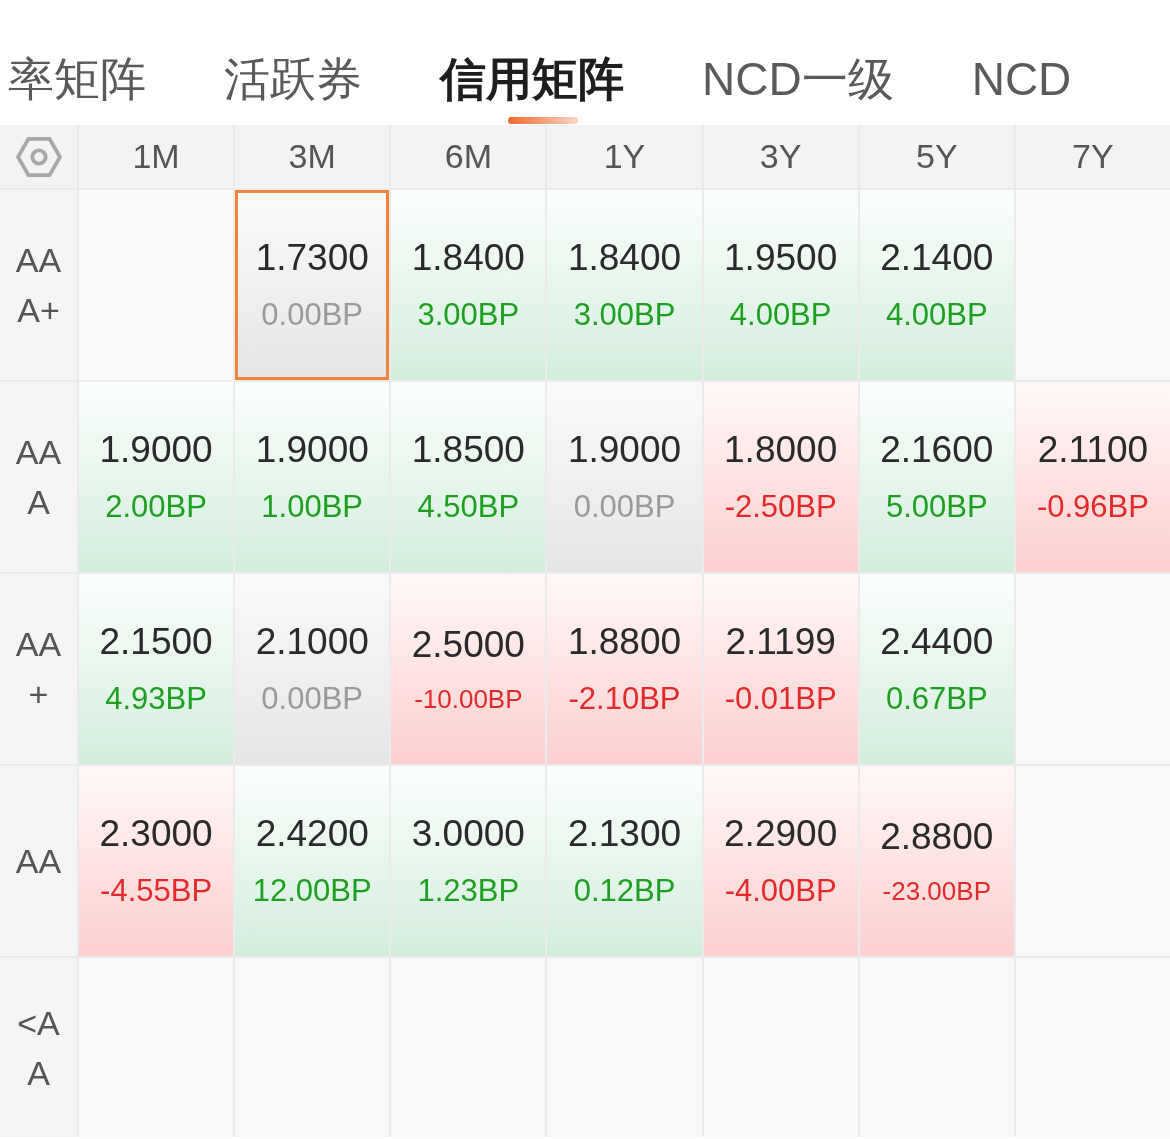  Describe the element at coordinates (468, 669) in the screenshot. I see `rate-cell: 2.5000 -10.00BP` at that location.